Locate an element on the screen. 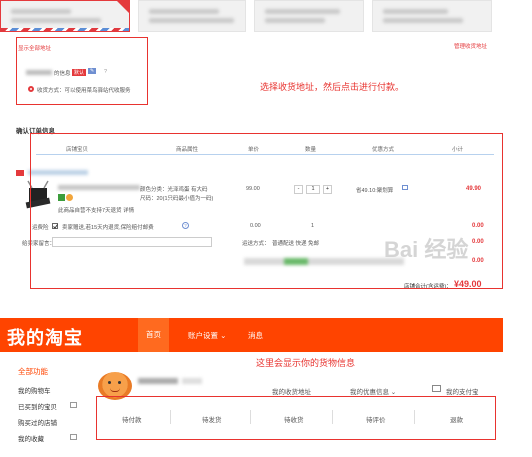  sidebar-title: 全部功能 is located at coordinates (33, 371).